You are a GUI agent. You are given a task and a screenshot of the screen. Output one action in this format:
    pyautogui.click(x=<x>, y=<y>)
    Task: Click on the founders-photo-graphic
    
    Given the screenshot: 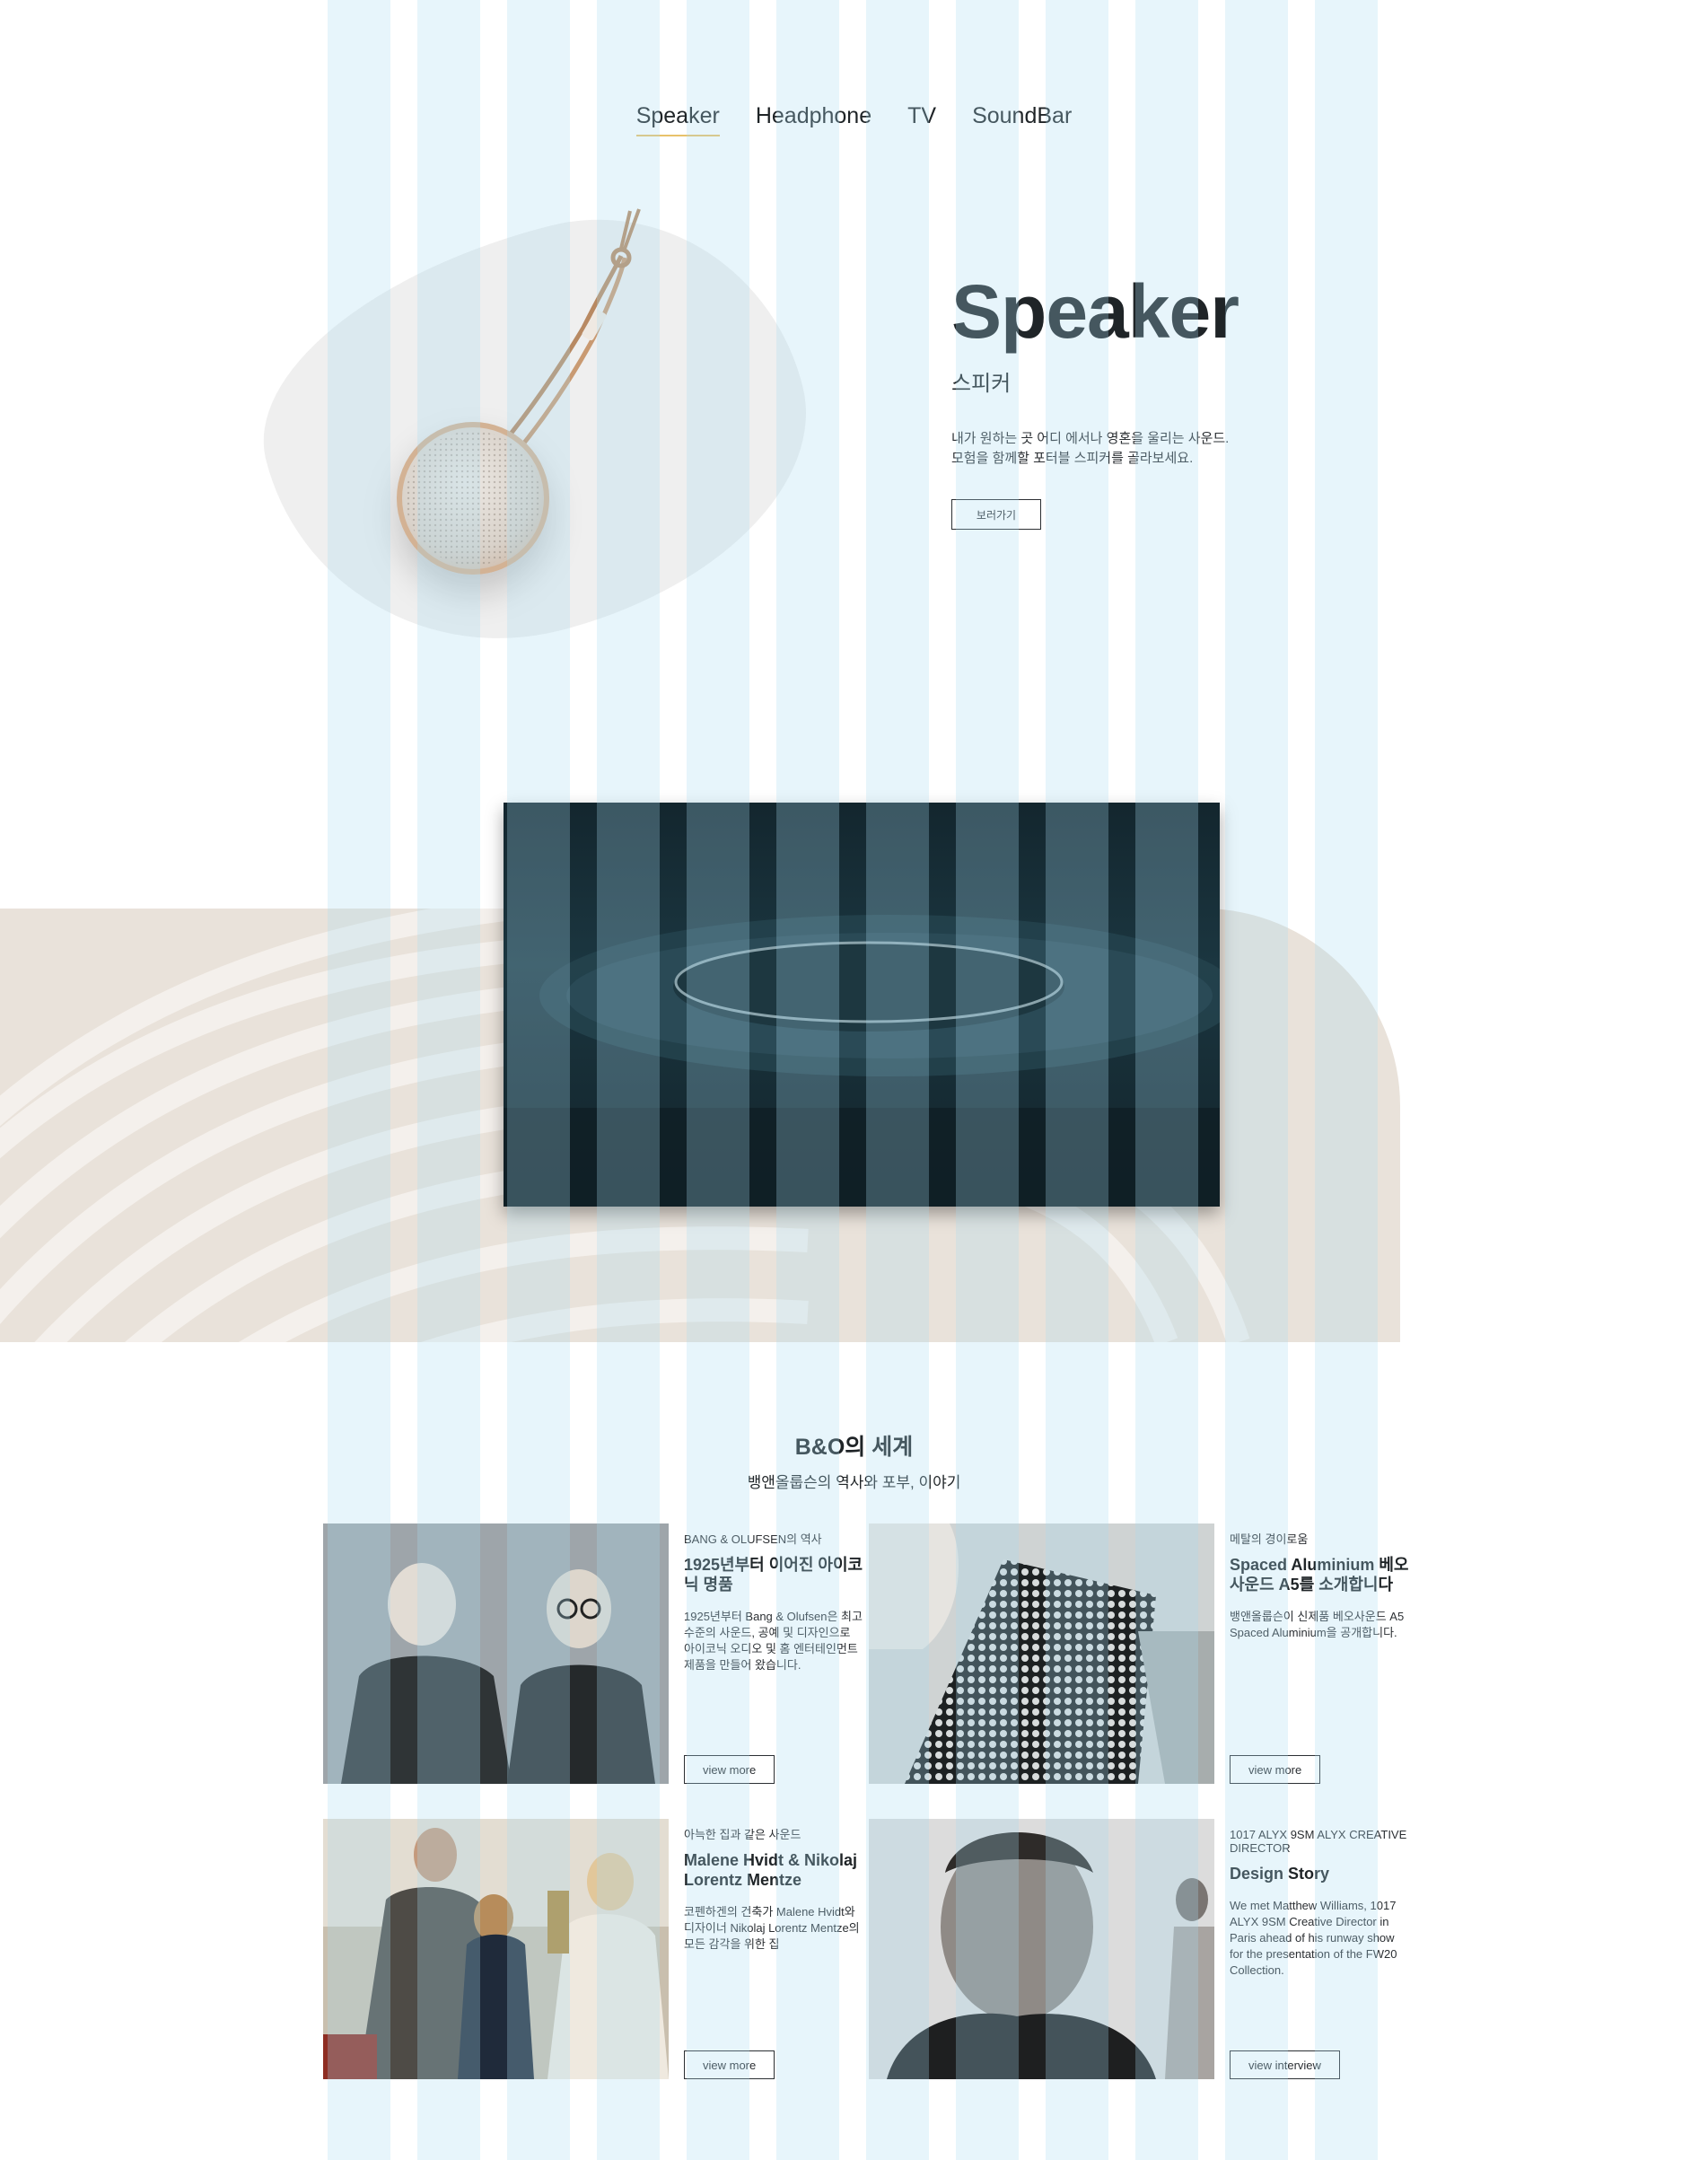 What is the action you would take?
    pyautogui.click(x=496, y=1653)
    